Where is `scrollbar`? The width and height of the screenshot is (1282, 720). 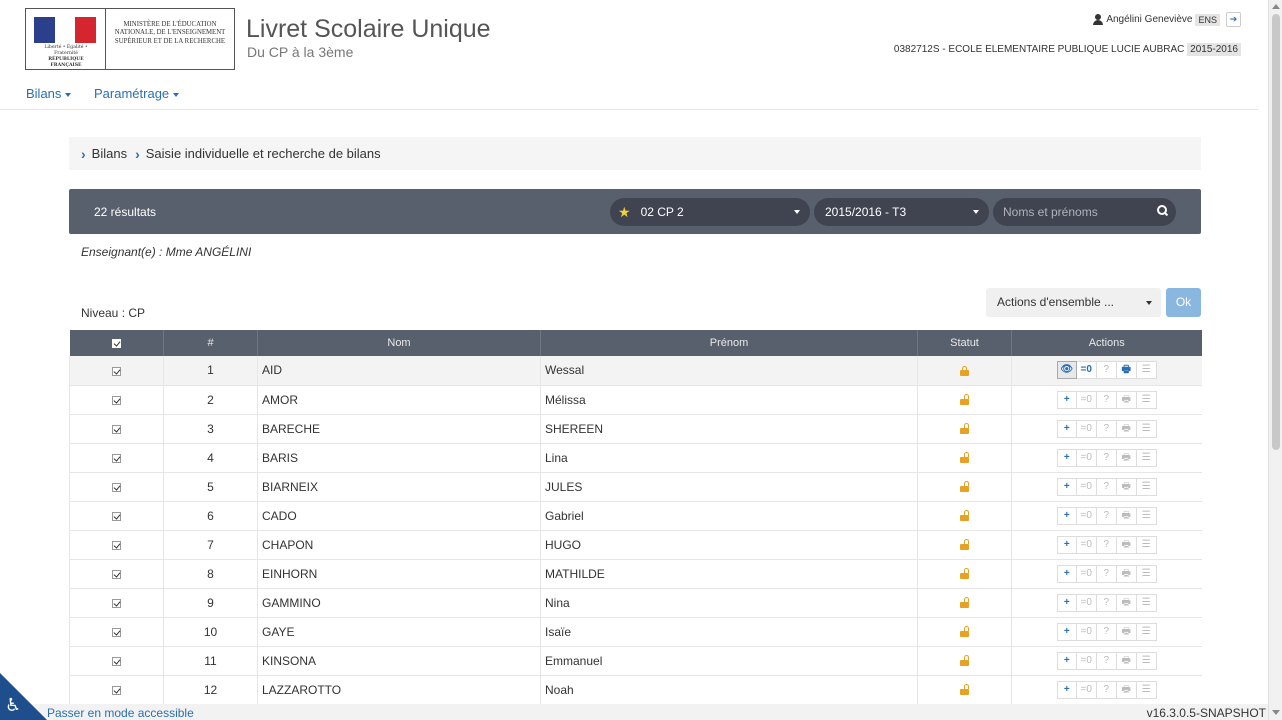 scrollbar is located at coordinates (1275, 360).